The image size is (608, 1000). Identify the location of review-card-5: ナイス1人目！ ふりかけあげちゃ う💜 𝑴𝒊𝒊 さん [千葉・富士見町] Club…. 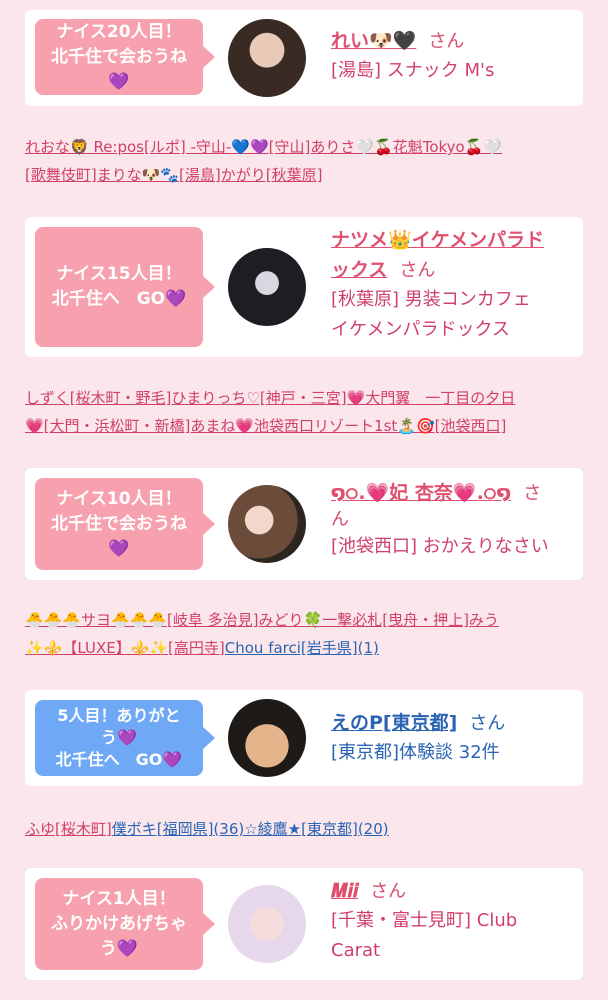
(304, 924).